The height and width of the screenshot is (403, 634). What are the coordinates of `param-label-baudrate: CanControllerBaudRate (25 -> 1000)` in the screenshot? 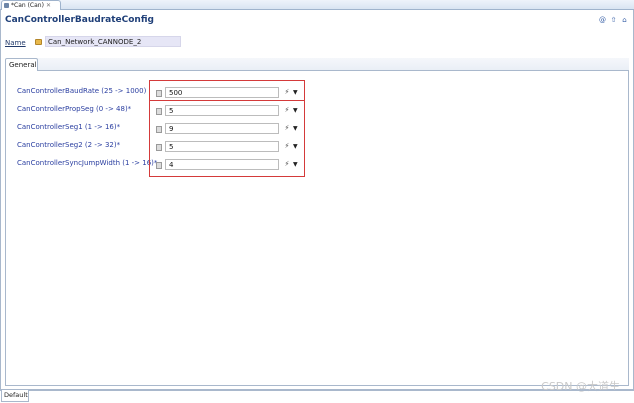 It's located at (82, 91).